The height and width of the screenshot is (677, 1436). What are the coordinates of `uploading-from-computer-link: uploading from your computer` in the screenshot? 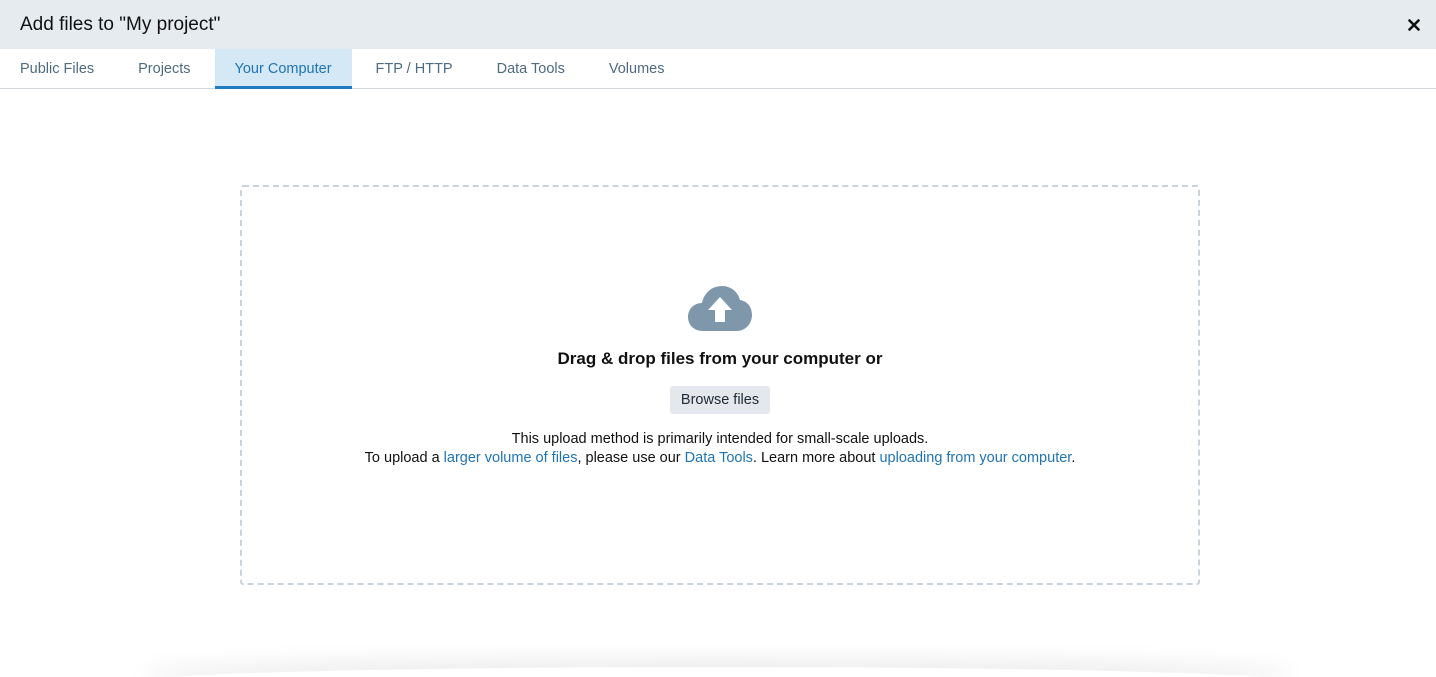 It's located at (975, 458).